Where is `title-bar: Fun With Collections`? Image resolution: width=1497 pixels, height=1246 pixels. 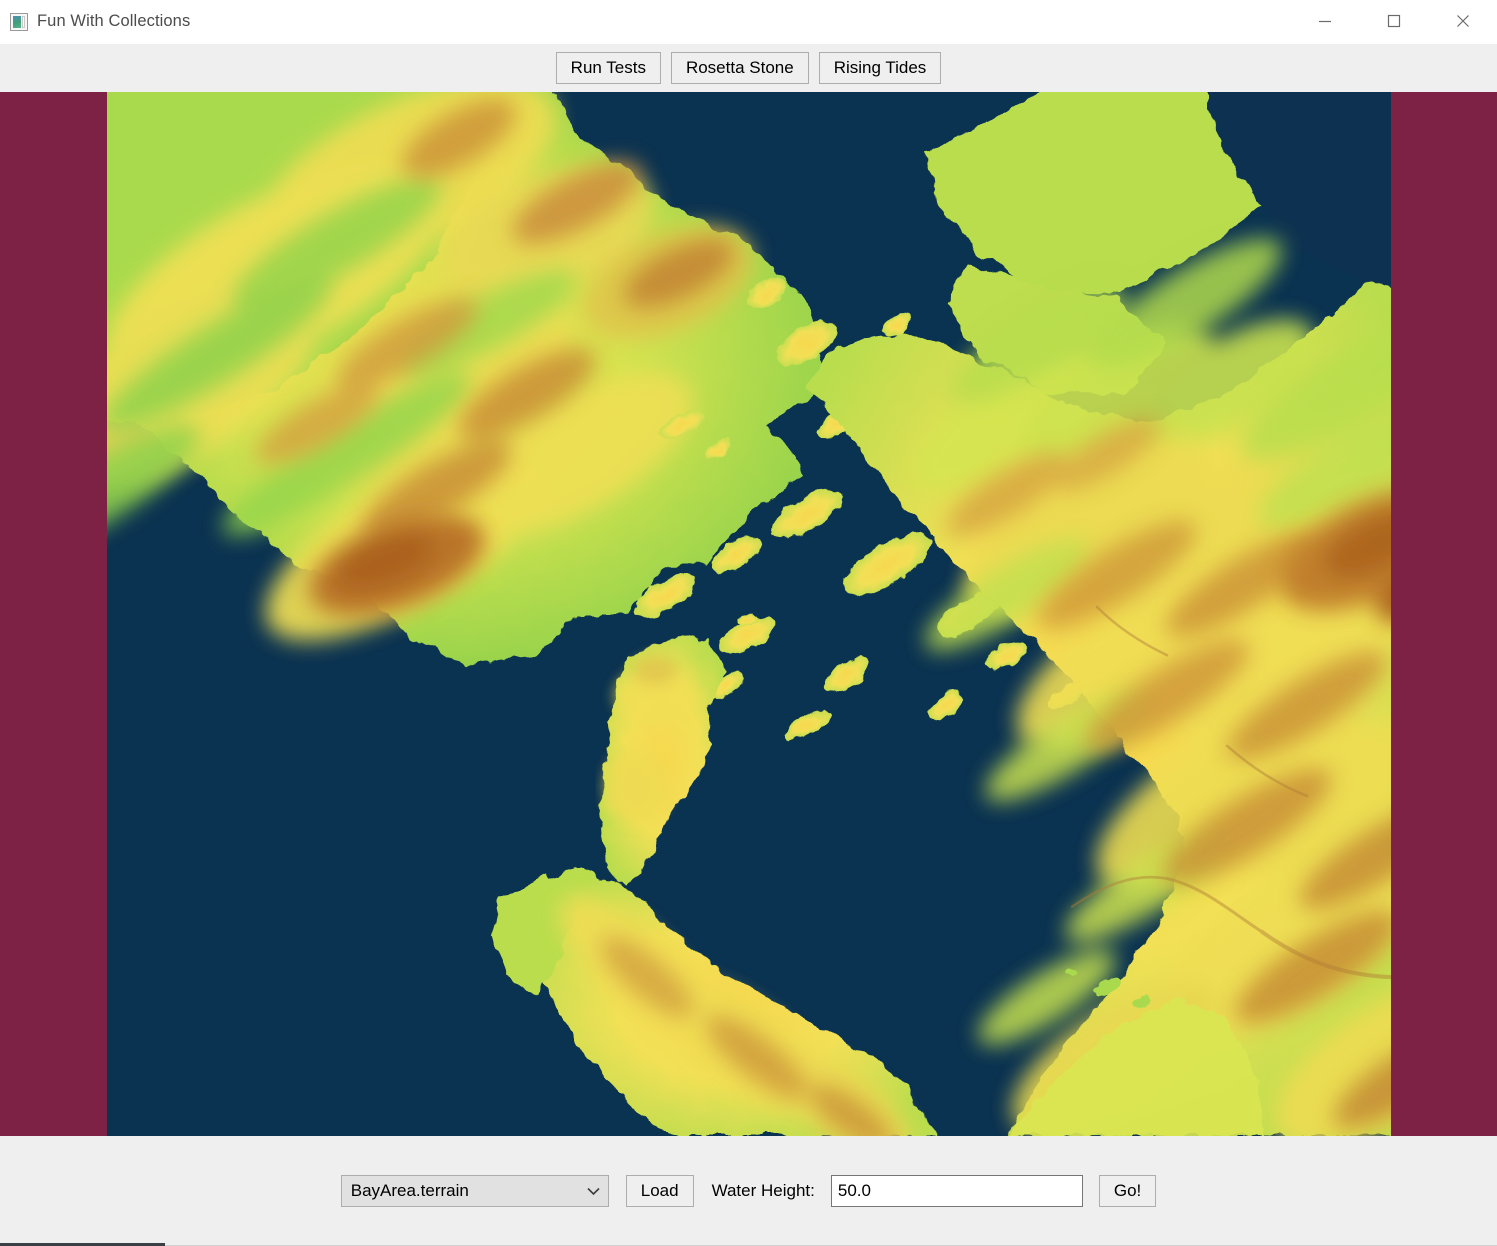 title-bar: Fun With Collections is located at coordinates (748, 22).